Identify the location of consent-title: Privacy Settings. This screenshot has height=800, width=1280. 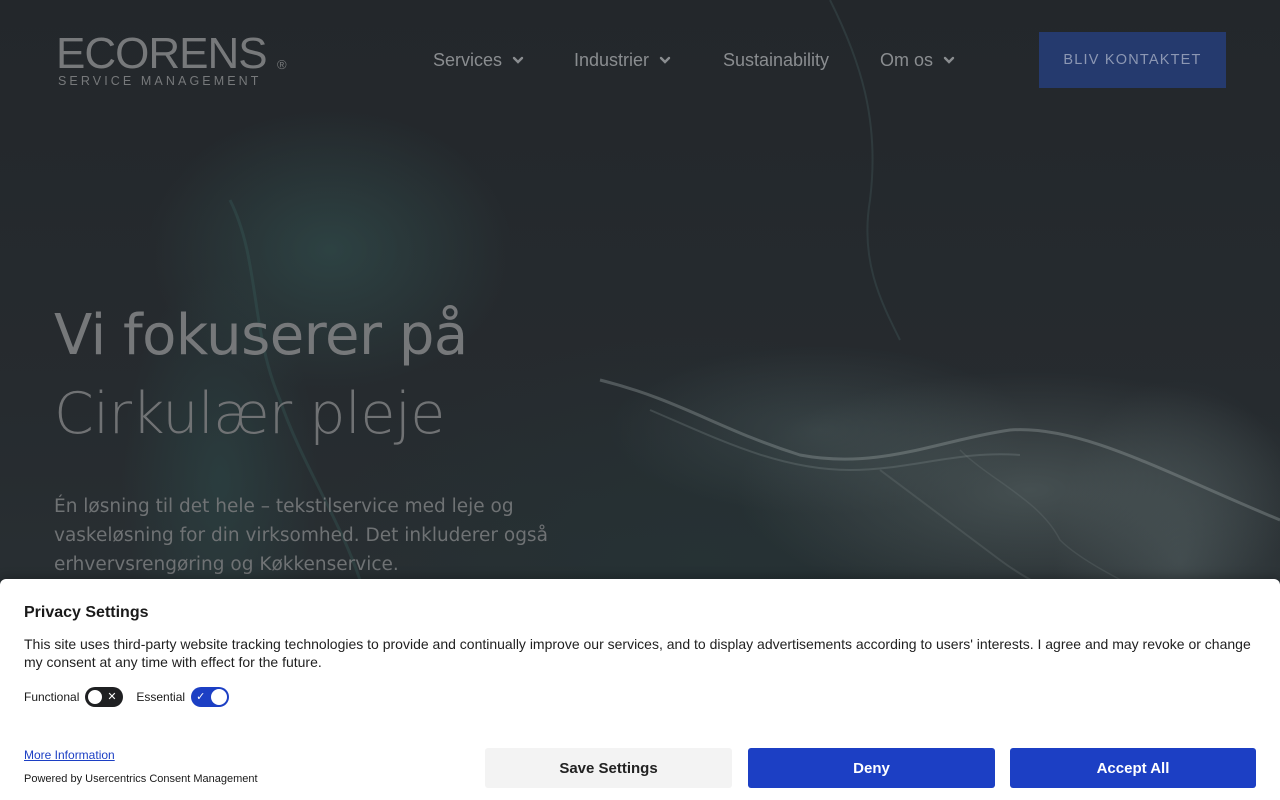
(86, 612).